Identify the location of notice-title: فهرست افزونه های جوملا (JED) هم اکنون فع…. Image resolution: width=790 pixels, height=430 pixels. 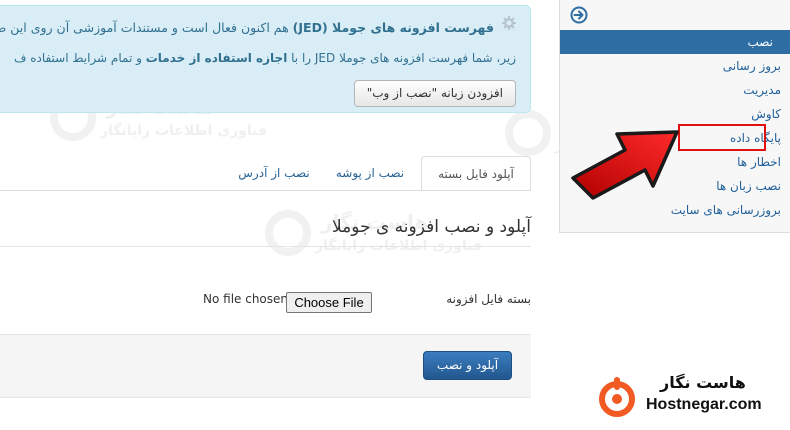
(247, 27).